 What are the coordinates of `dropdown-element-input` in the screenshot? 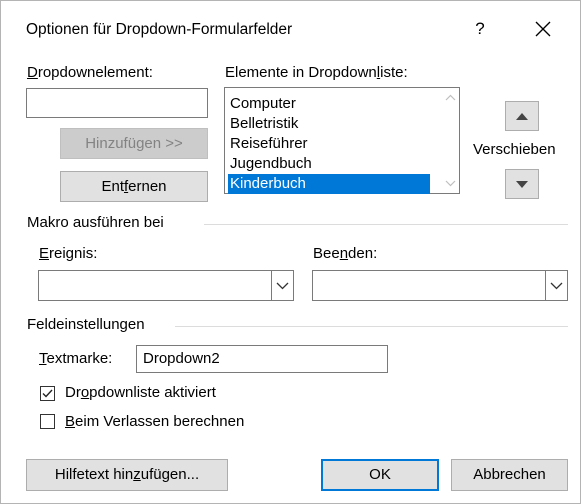 It's located at (117, 103).